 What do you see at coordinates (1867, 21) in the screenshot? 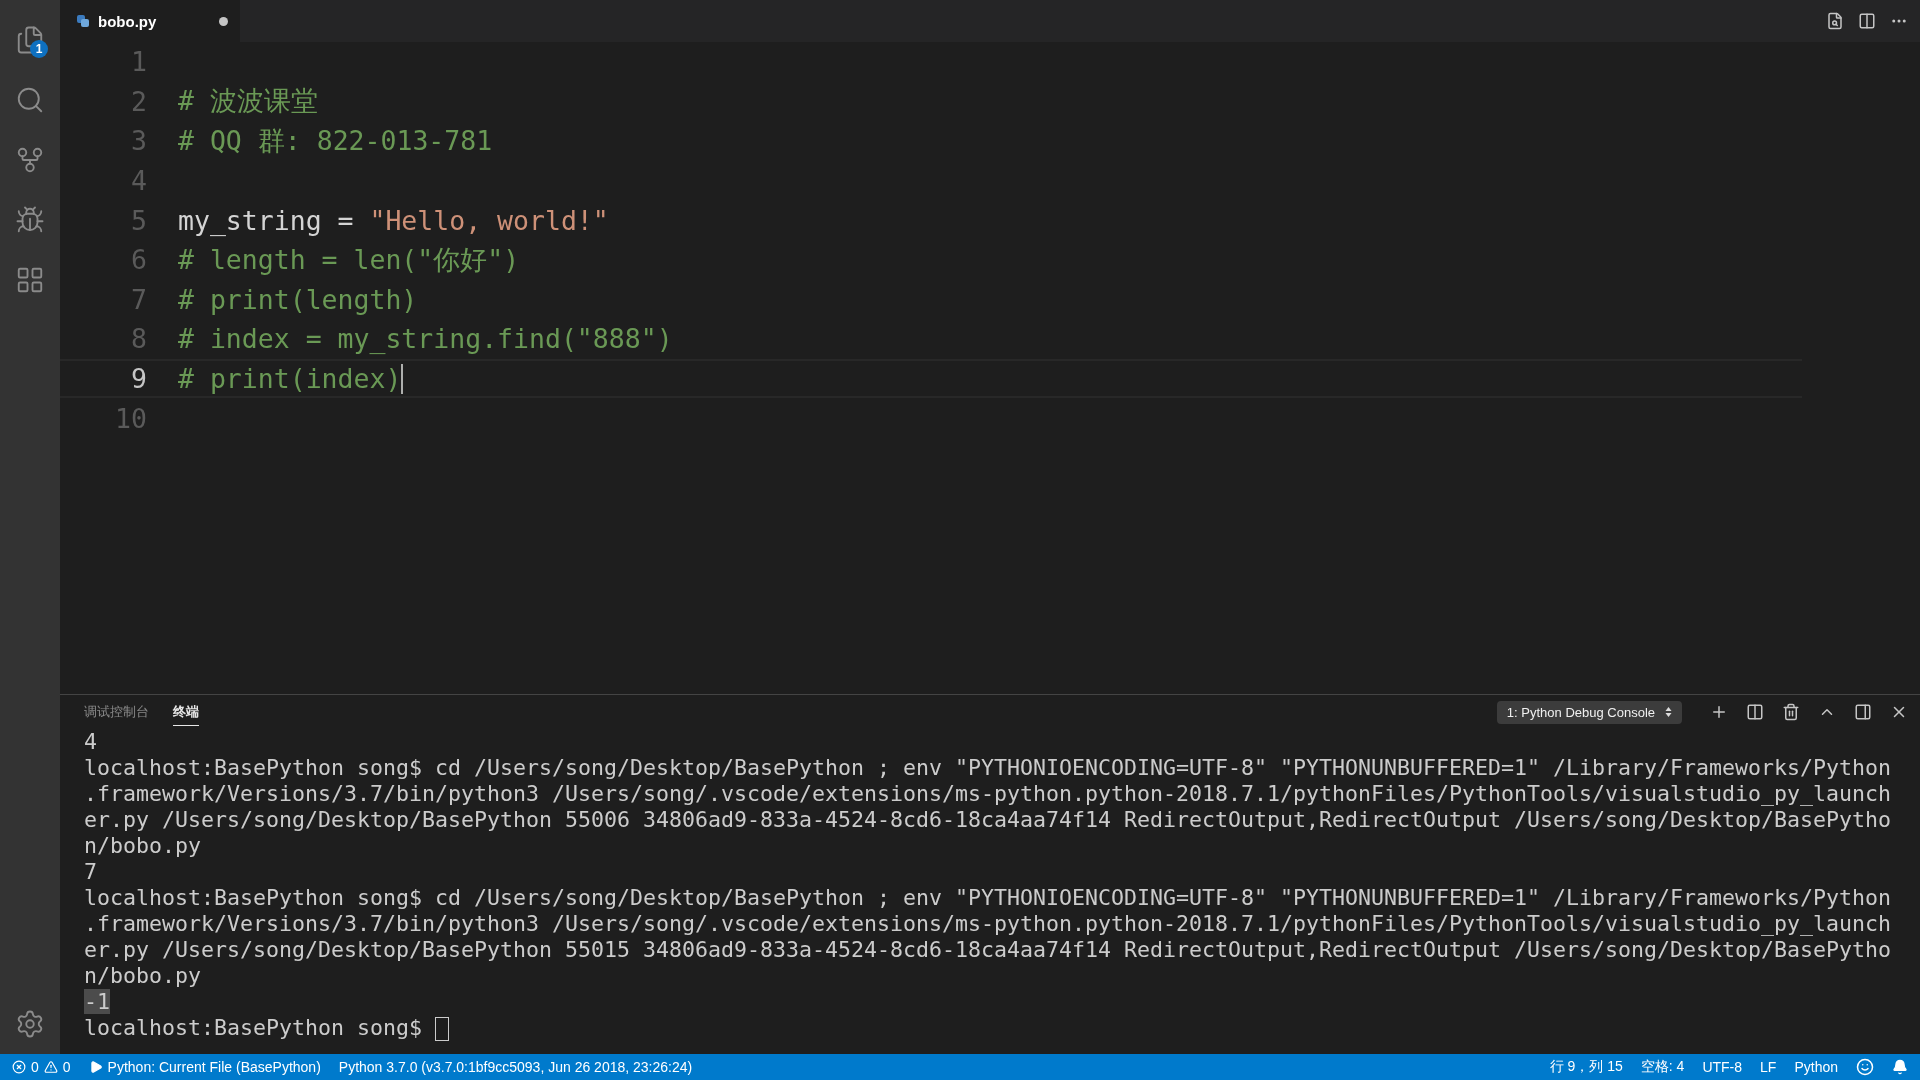
I see `split-editor-icon` at bounding box center [1867, 21].